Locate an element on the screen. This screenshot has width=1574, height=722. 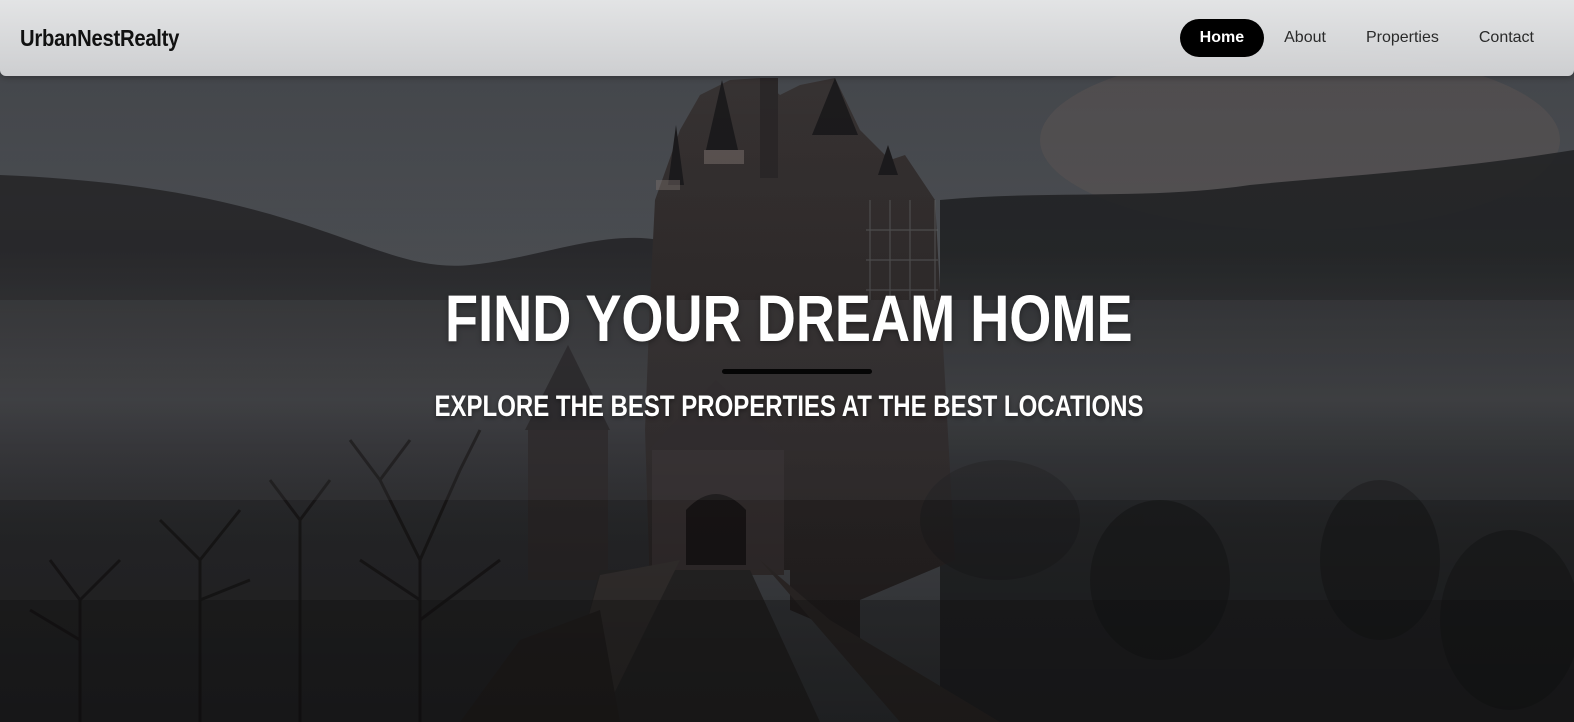
nav-properties-link: Properties is located at coordinates (1402, 38).